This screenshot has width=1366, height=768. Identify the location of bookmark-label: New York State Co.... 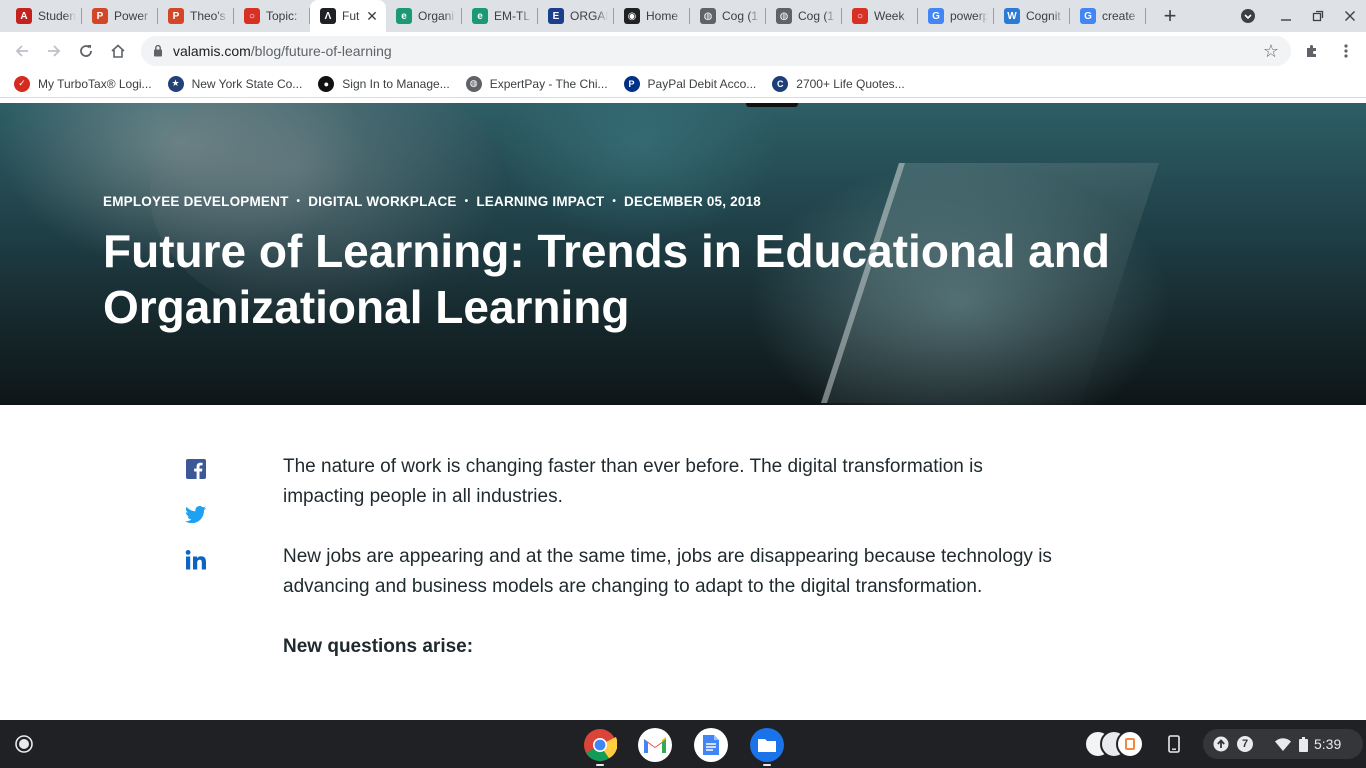
(247, 83).